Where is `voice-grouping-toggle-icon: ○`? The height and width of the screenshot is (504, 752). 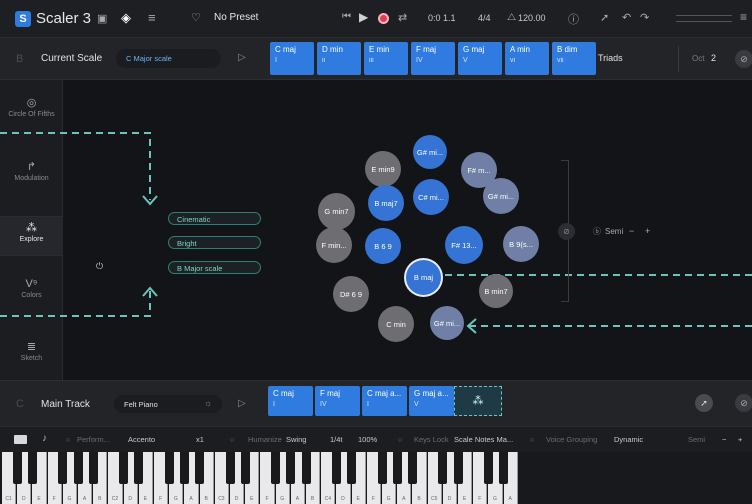 voice-grouping-toggle-icon: ○ is located at coordinates (532, 439).